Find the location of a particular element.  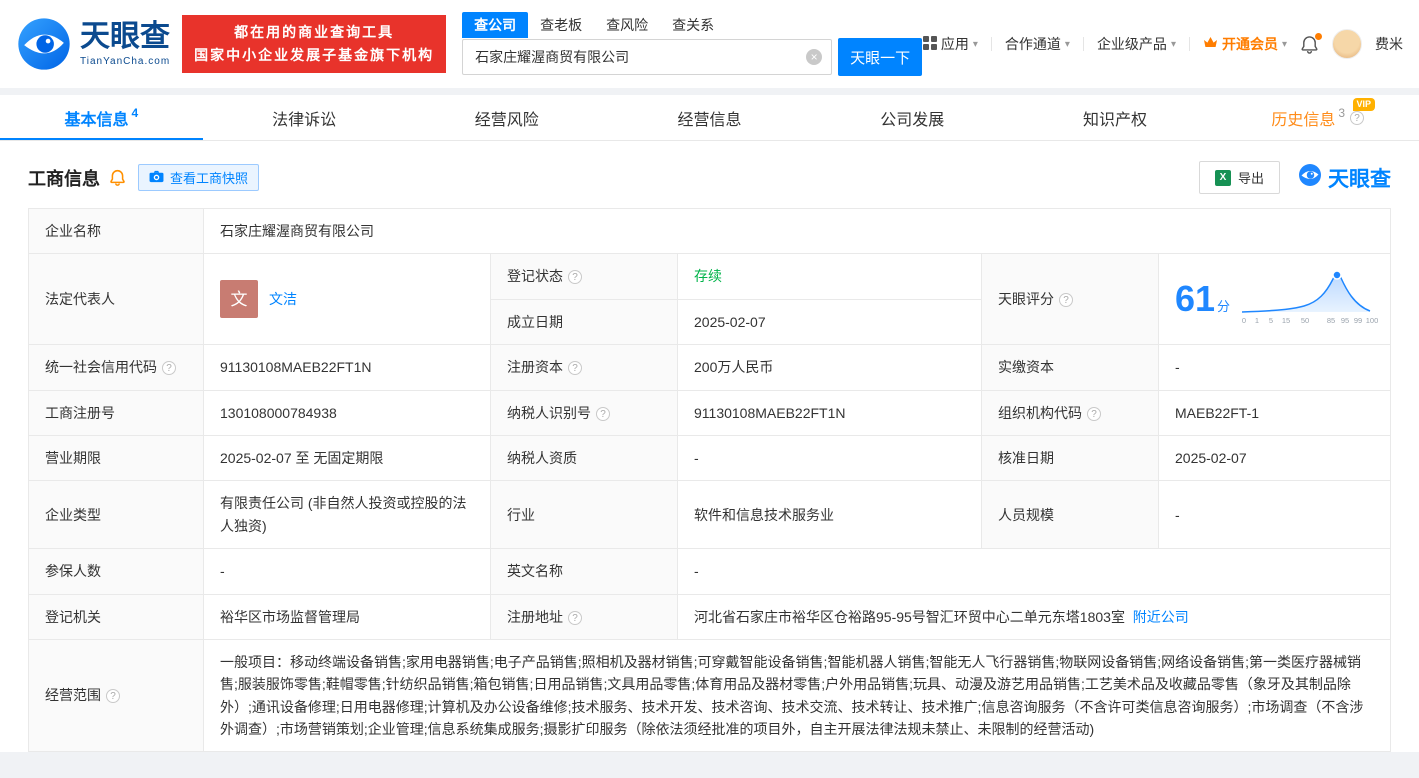

table-row: 参保人数 - 英文名称 - is located at coordinates (709, 571).